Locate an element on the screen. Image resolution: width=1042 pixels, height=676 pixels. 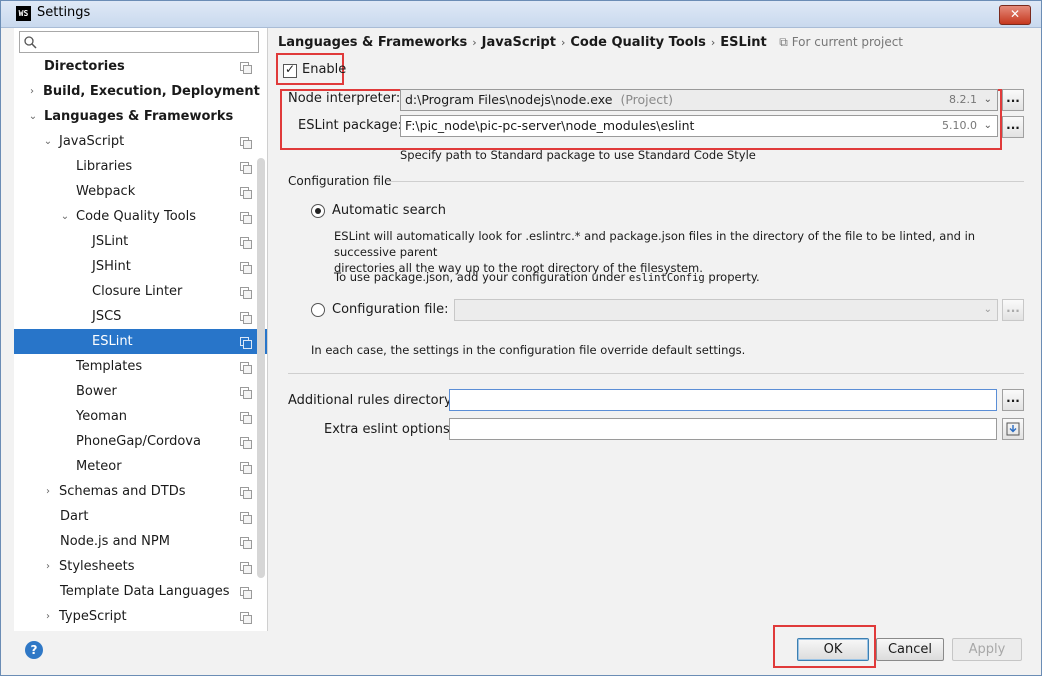
sidebar-item-label: Closure Linter is located at coordinates (137, 291).